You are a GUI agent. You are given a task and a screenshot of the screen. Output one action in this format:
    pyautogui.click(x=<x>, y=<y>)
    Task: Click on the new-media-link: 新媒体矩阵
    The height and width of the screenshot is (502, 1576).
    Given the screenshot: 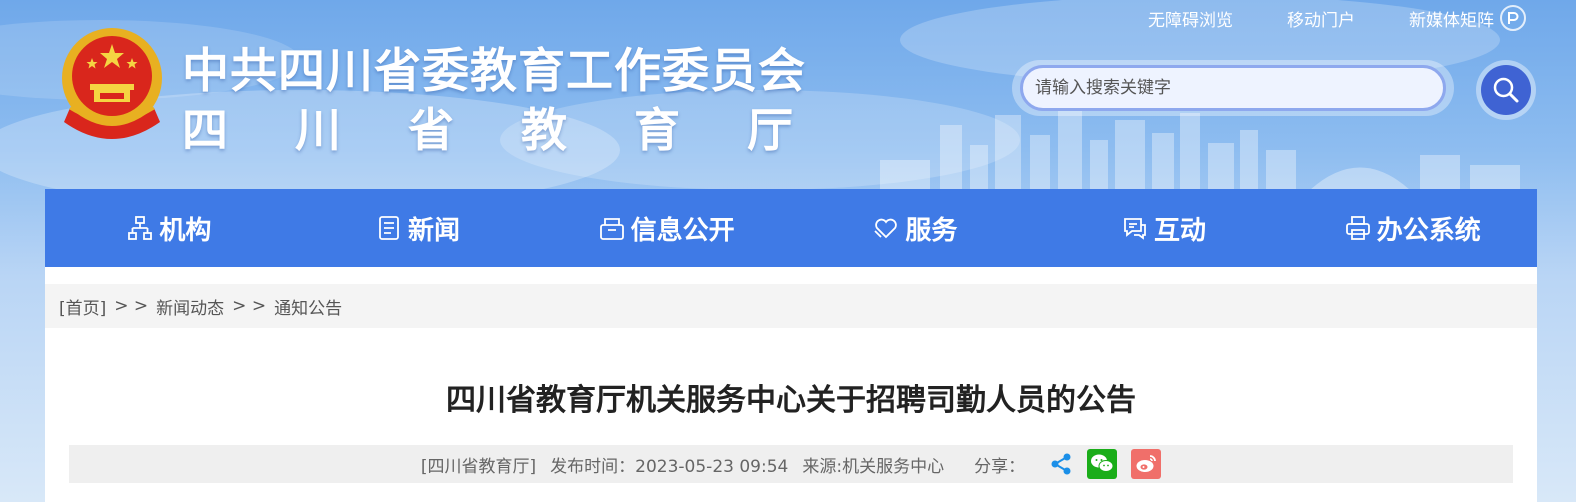 What is the action you would take?
    pyautogui.click(x=1467, y=18)
    